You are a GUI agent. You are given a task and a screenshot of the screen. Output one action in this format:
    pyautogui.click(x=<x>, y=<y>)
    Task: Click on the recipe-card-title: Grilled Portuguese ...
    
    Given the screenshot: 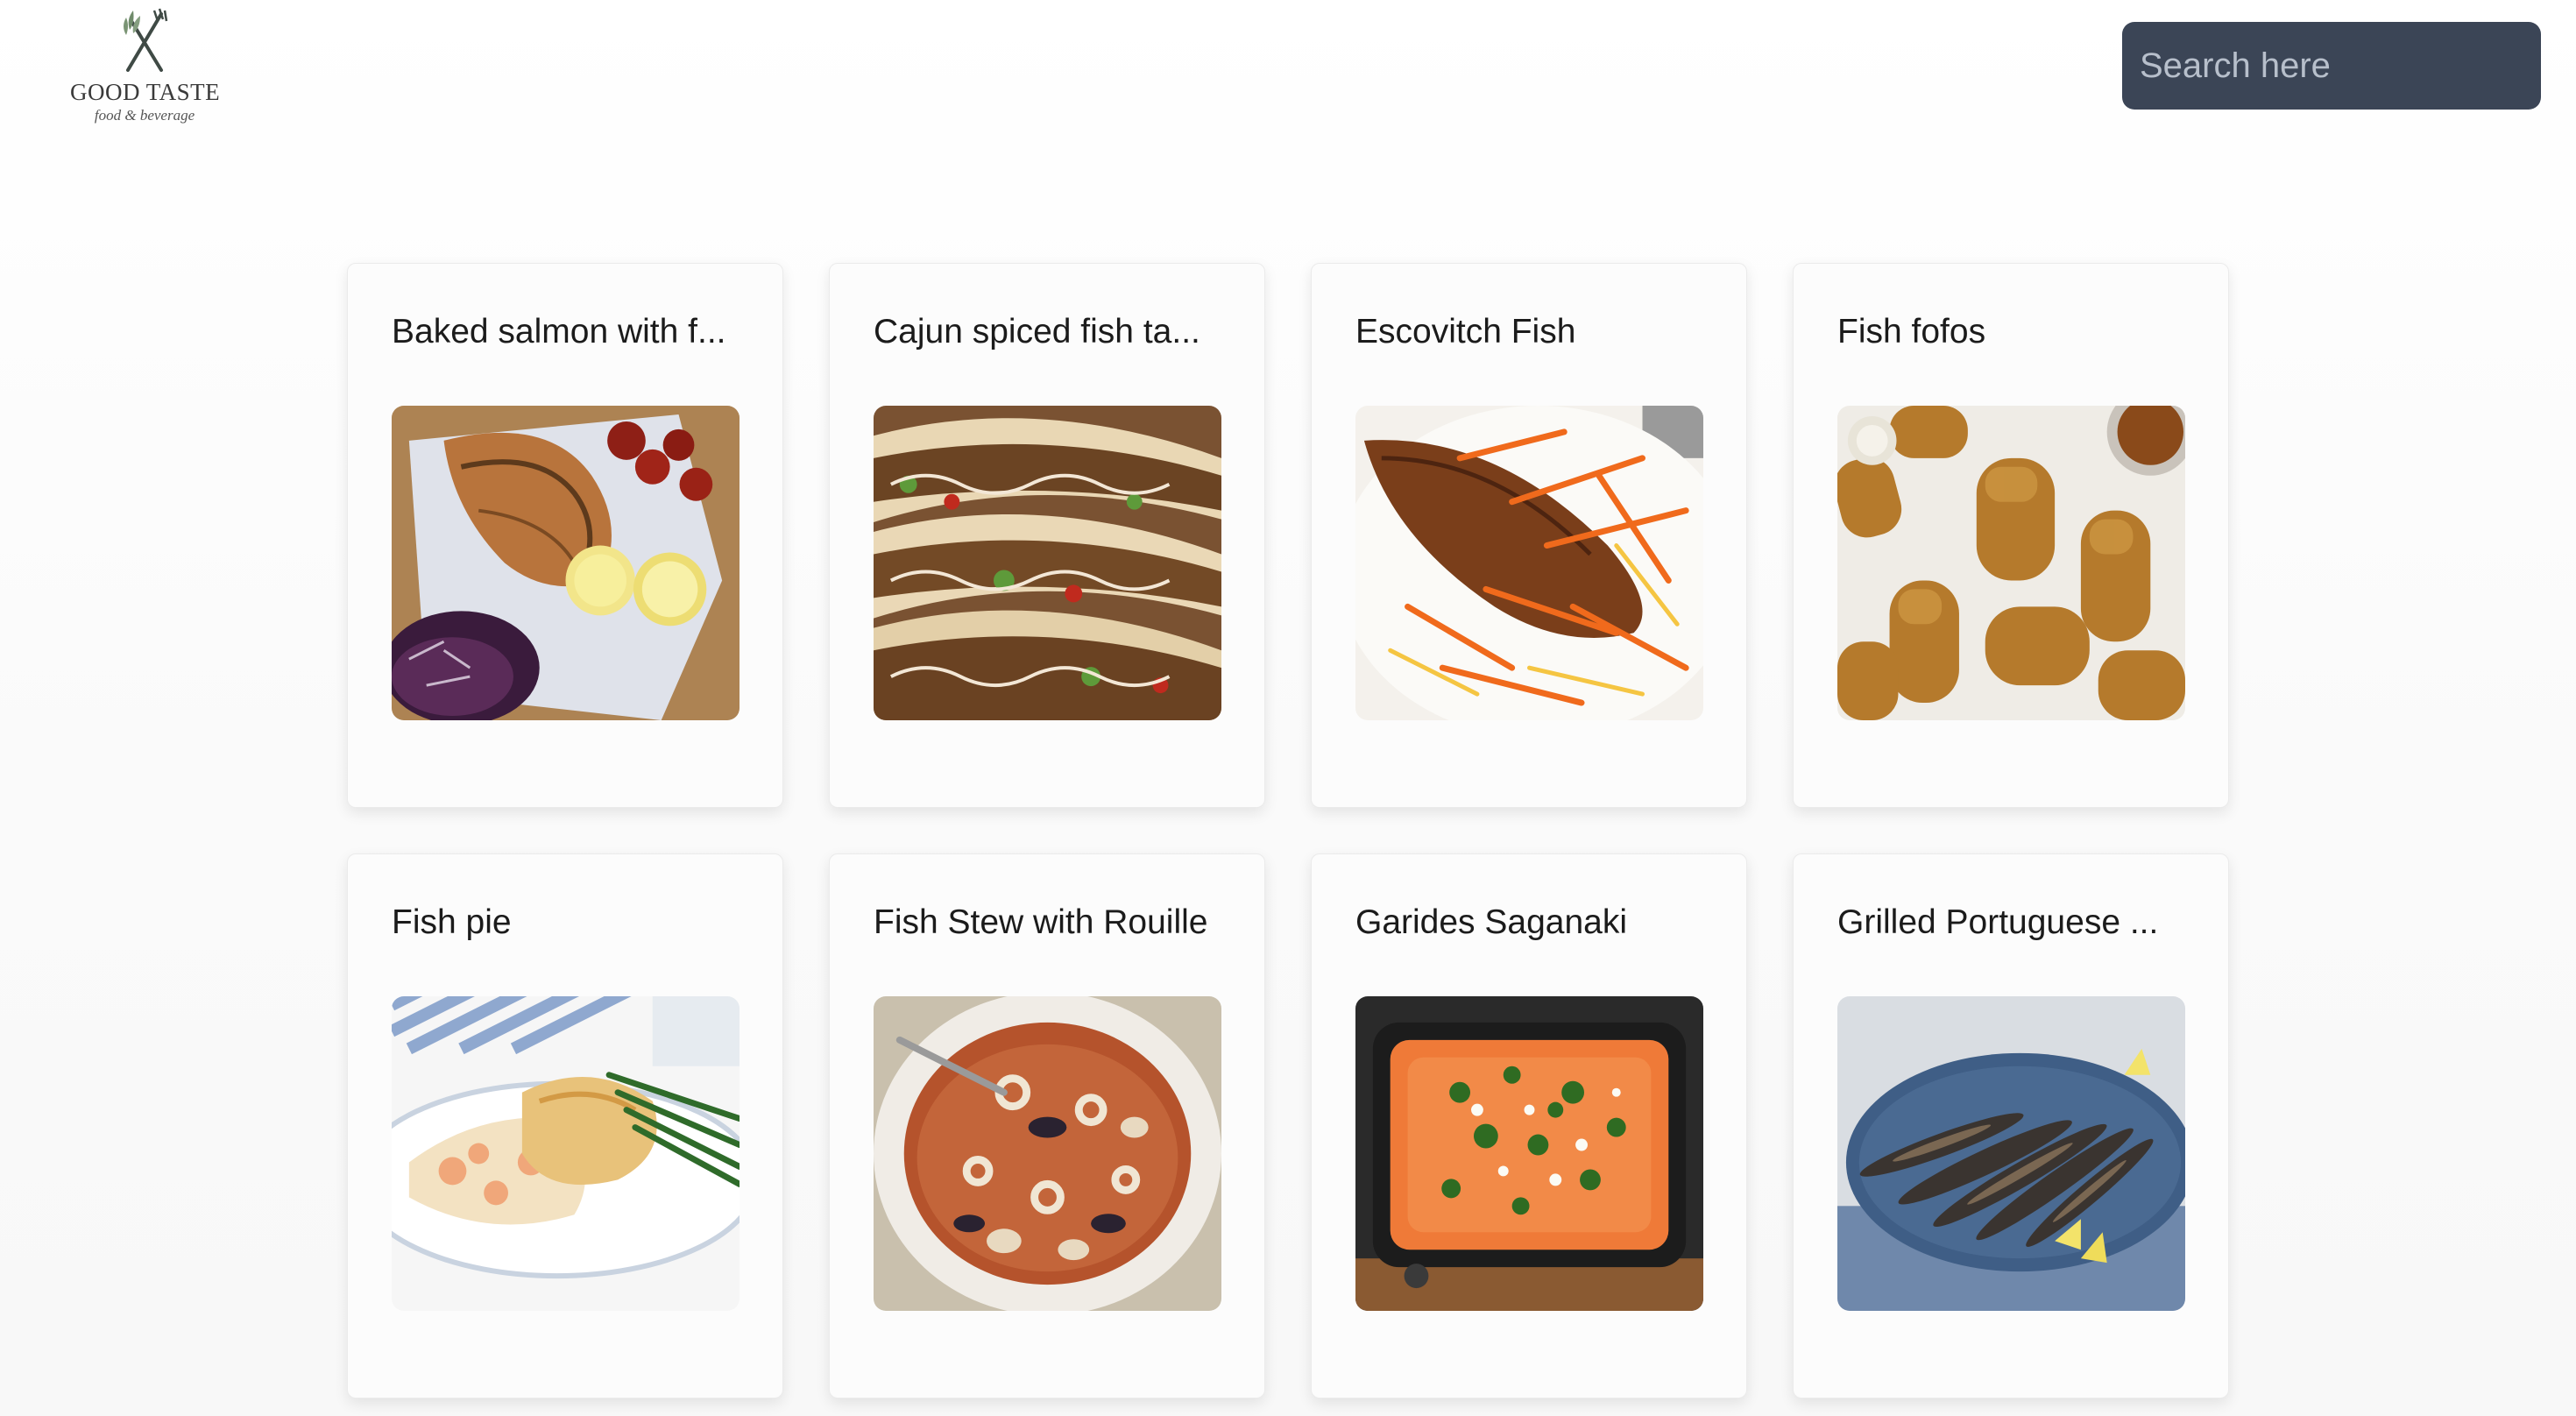 What is the action you would take?
    pyautogui.click(x=1998, y=922)
    